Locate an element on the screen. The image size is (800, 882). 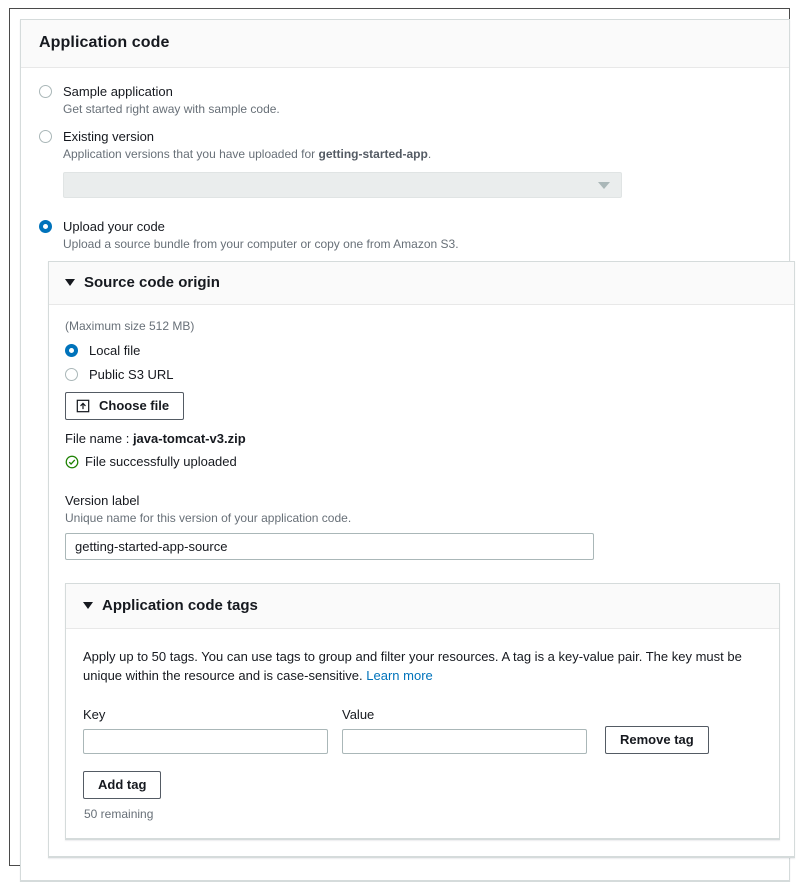
add-tag-button: Add tag is located at coordinates (122, 785).